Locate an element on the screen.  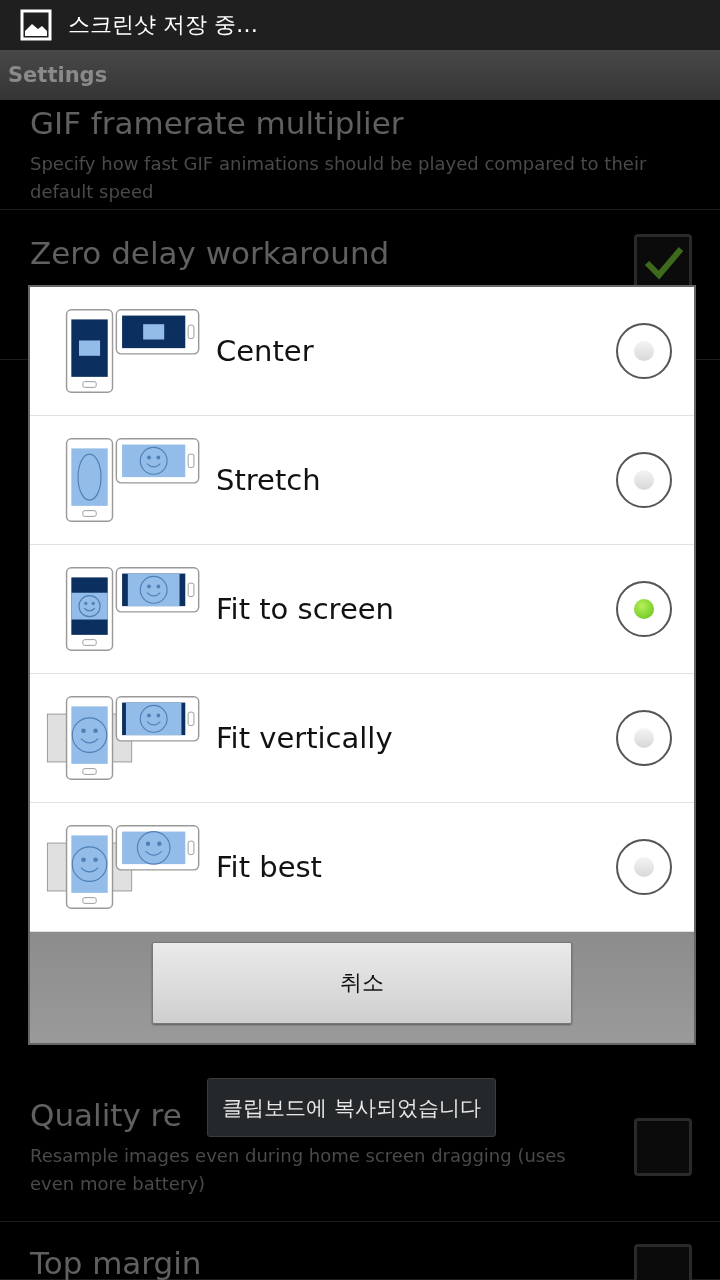
option-label: Center is located at coordinates (265, 351).